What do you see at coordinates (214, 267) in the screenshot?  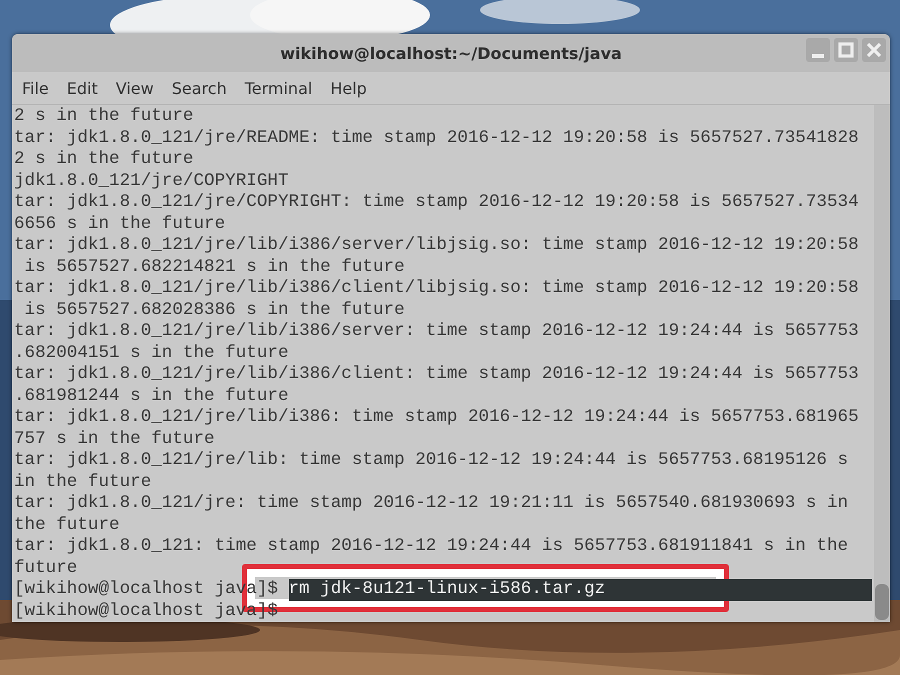 I see `output-line: is 5657527.682214821 s in the future` at bounding box center [214, 267].